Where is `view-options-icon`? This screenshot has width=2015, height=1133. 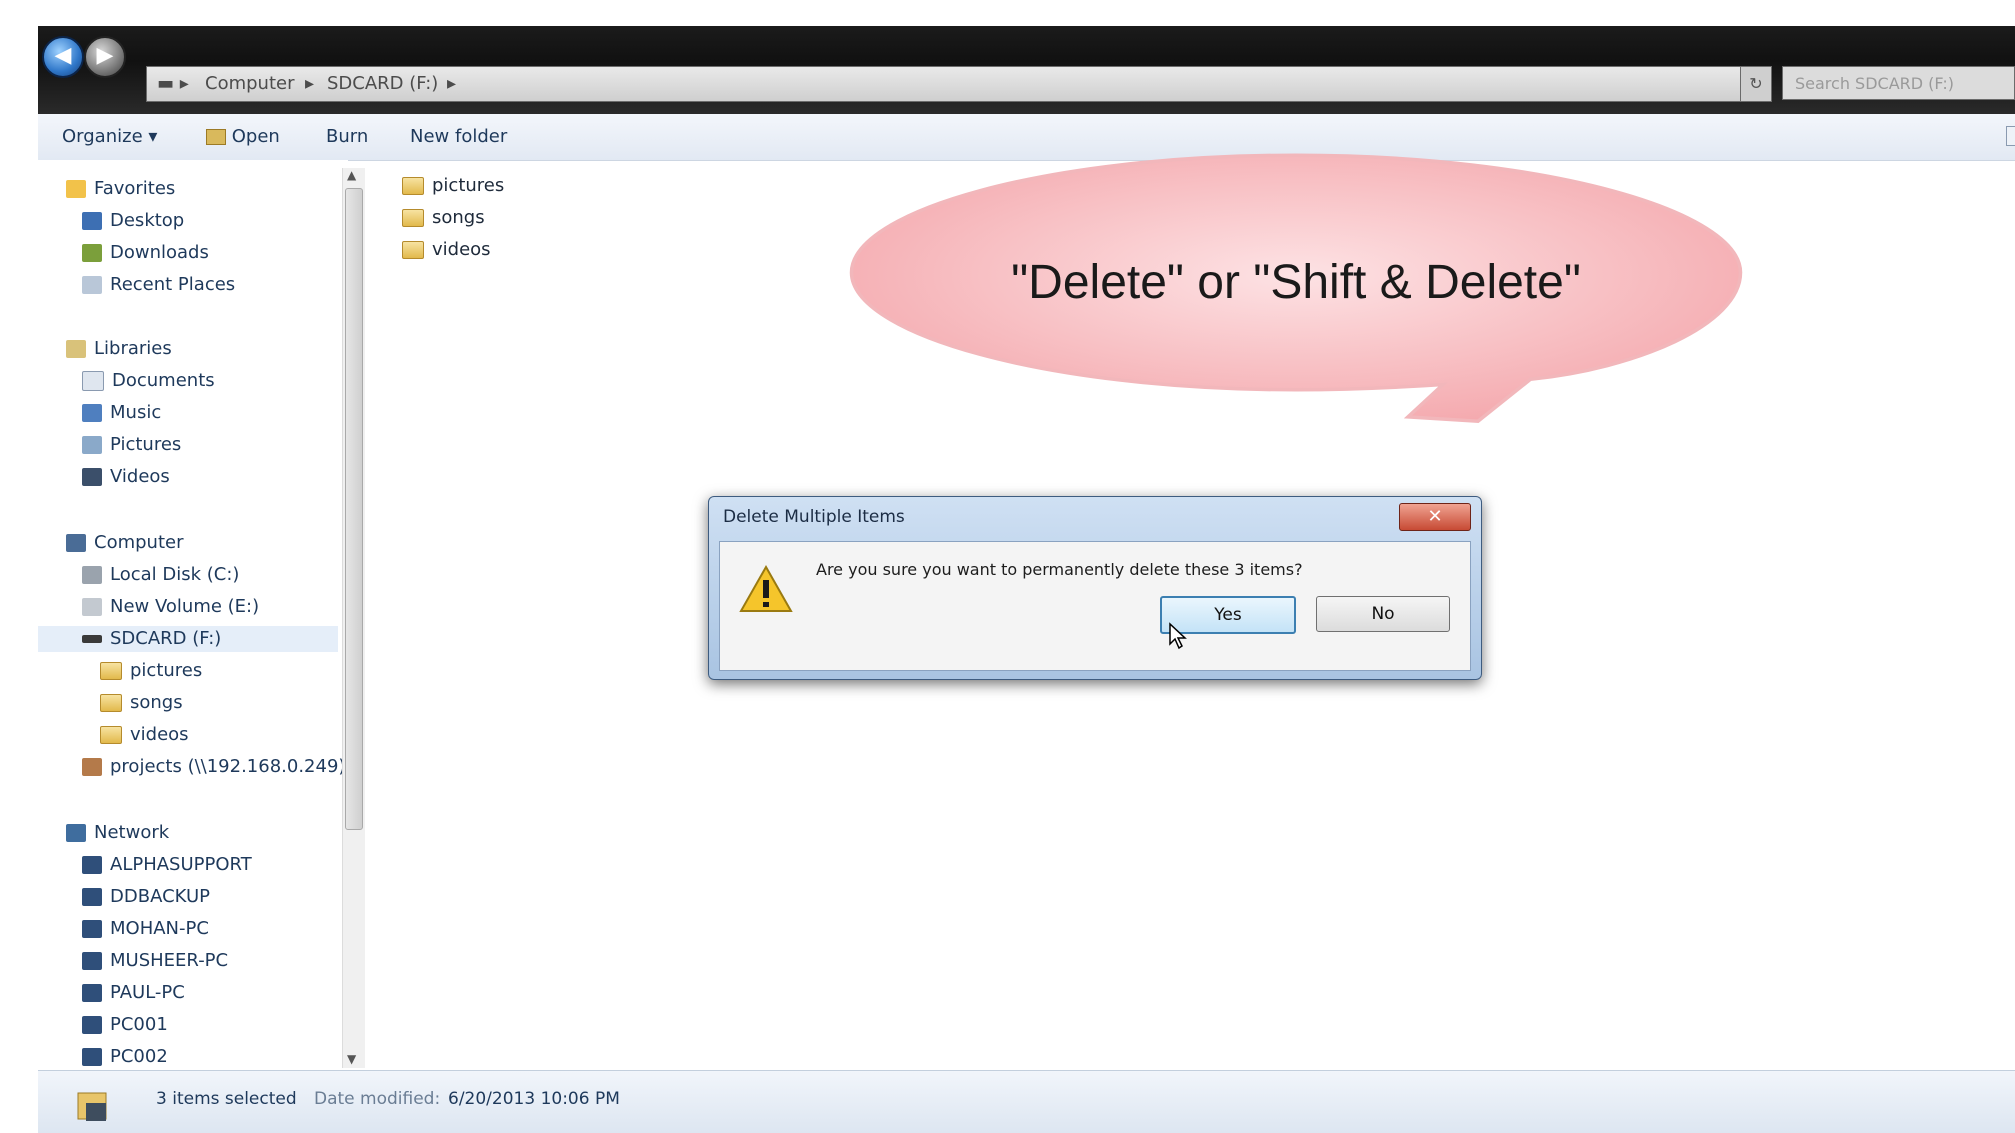
view-options-icon is located at coordinates (2010, 136).